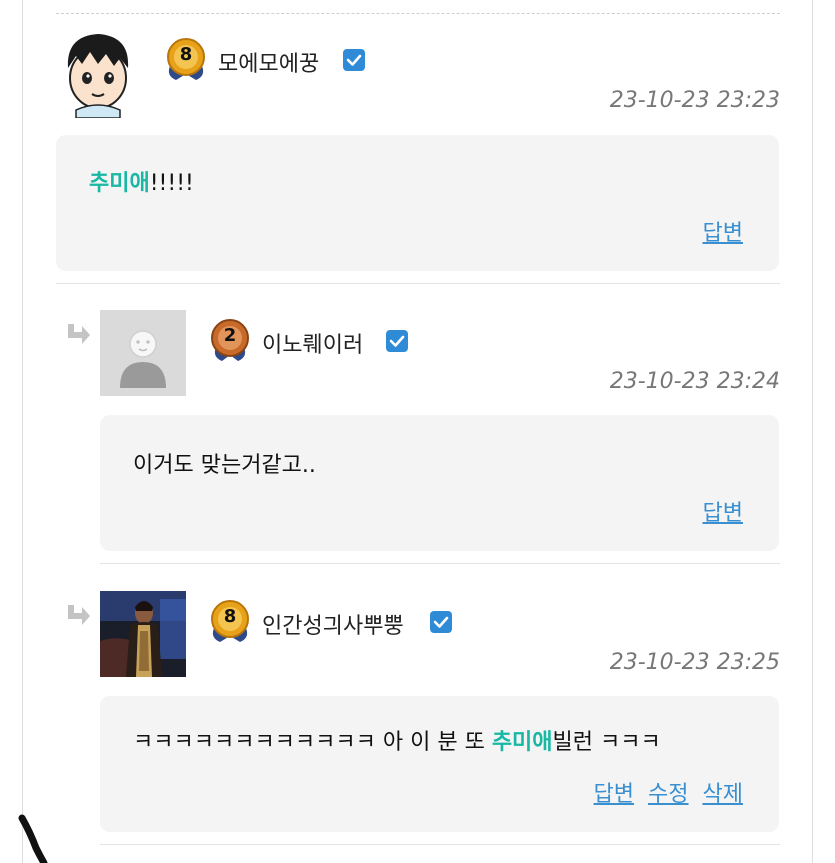 This screenshot has height=863, width=835. I want to click on comment-text-after: !!!!!, so click(171, 183).